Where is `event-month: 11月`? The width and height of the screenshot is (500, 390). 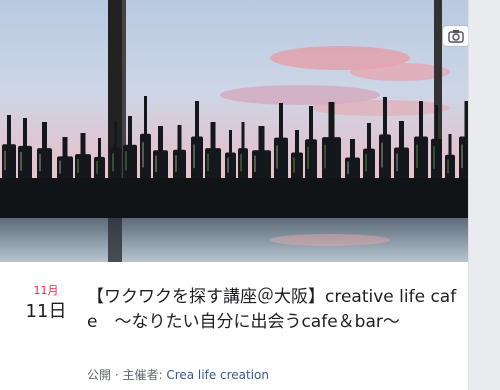 event-month: 11月 is located at coordinates (46, 290).